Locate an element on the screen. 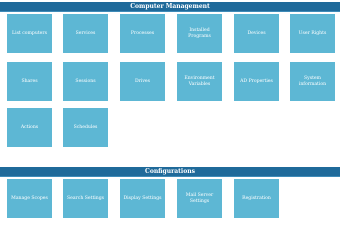 The width and height of the screenshot is (340, 240). tile-installed-programs: Installed Programs is located at coordinates (199, 33).